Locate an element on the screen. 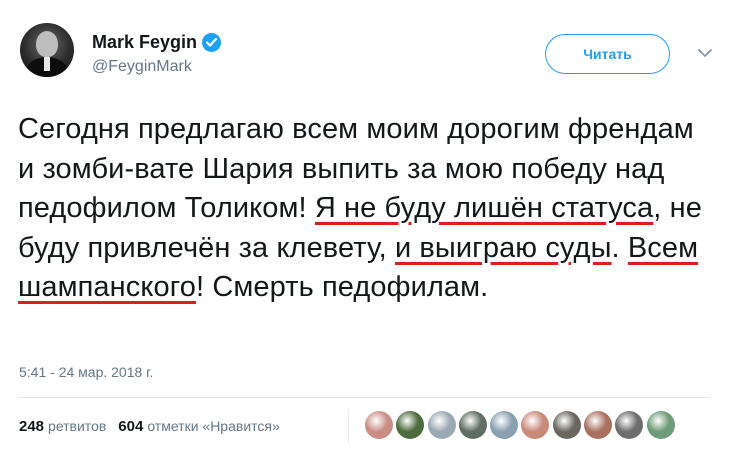  tweet-timestamp: 5:41 - 24 мар. 2018 г. is located at coordinates (86, 372).